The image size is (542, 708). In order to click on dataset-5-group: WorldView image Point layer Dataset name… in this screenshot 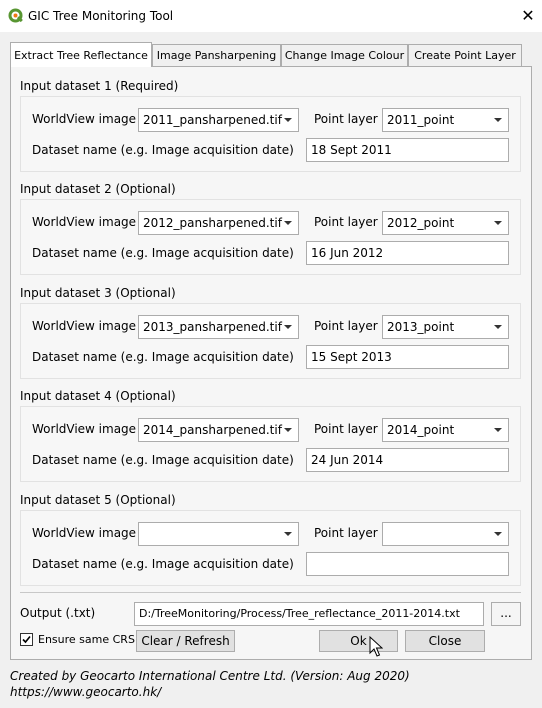, I will do `click(270, 548)`.